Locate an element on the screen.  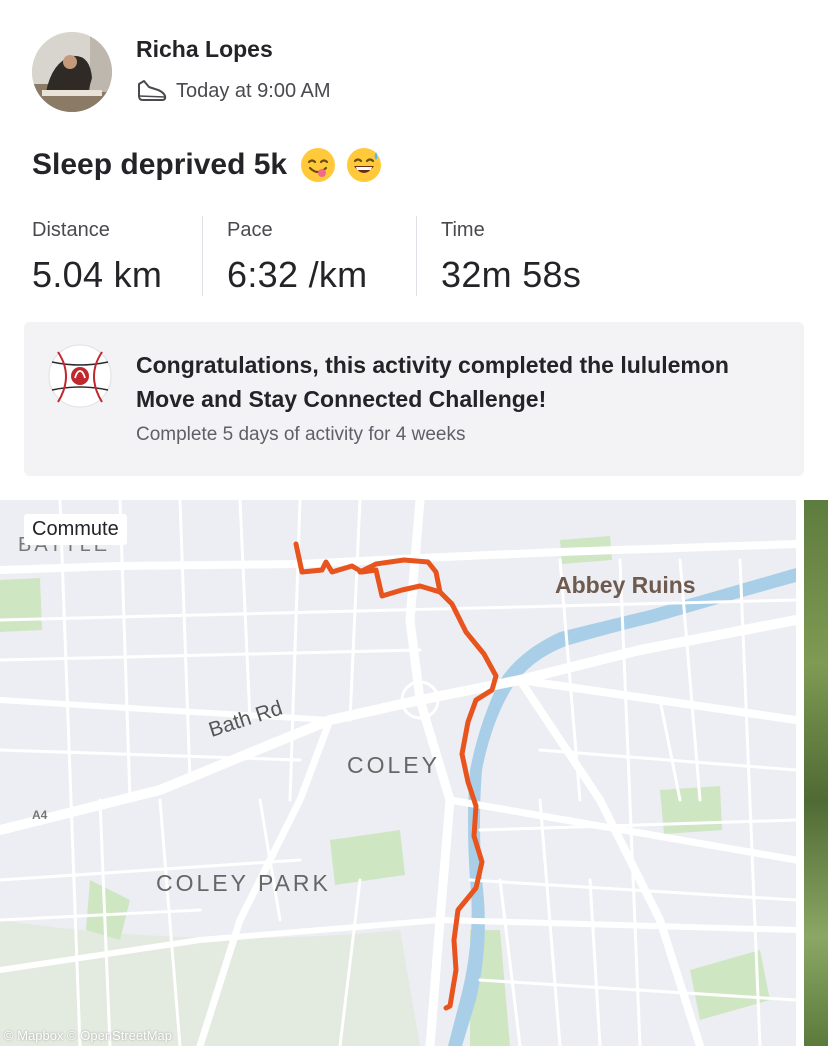
activity-header: Richa Lopes Today at 9:00 AM is located at coordinates (414, 65).